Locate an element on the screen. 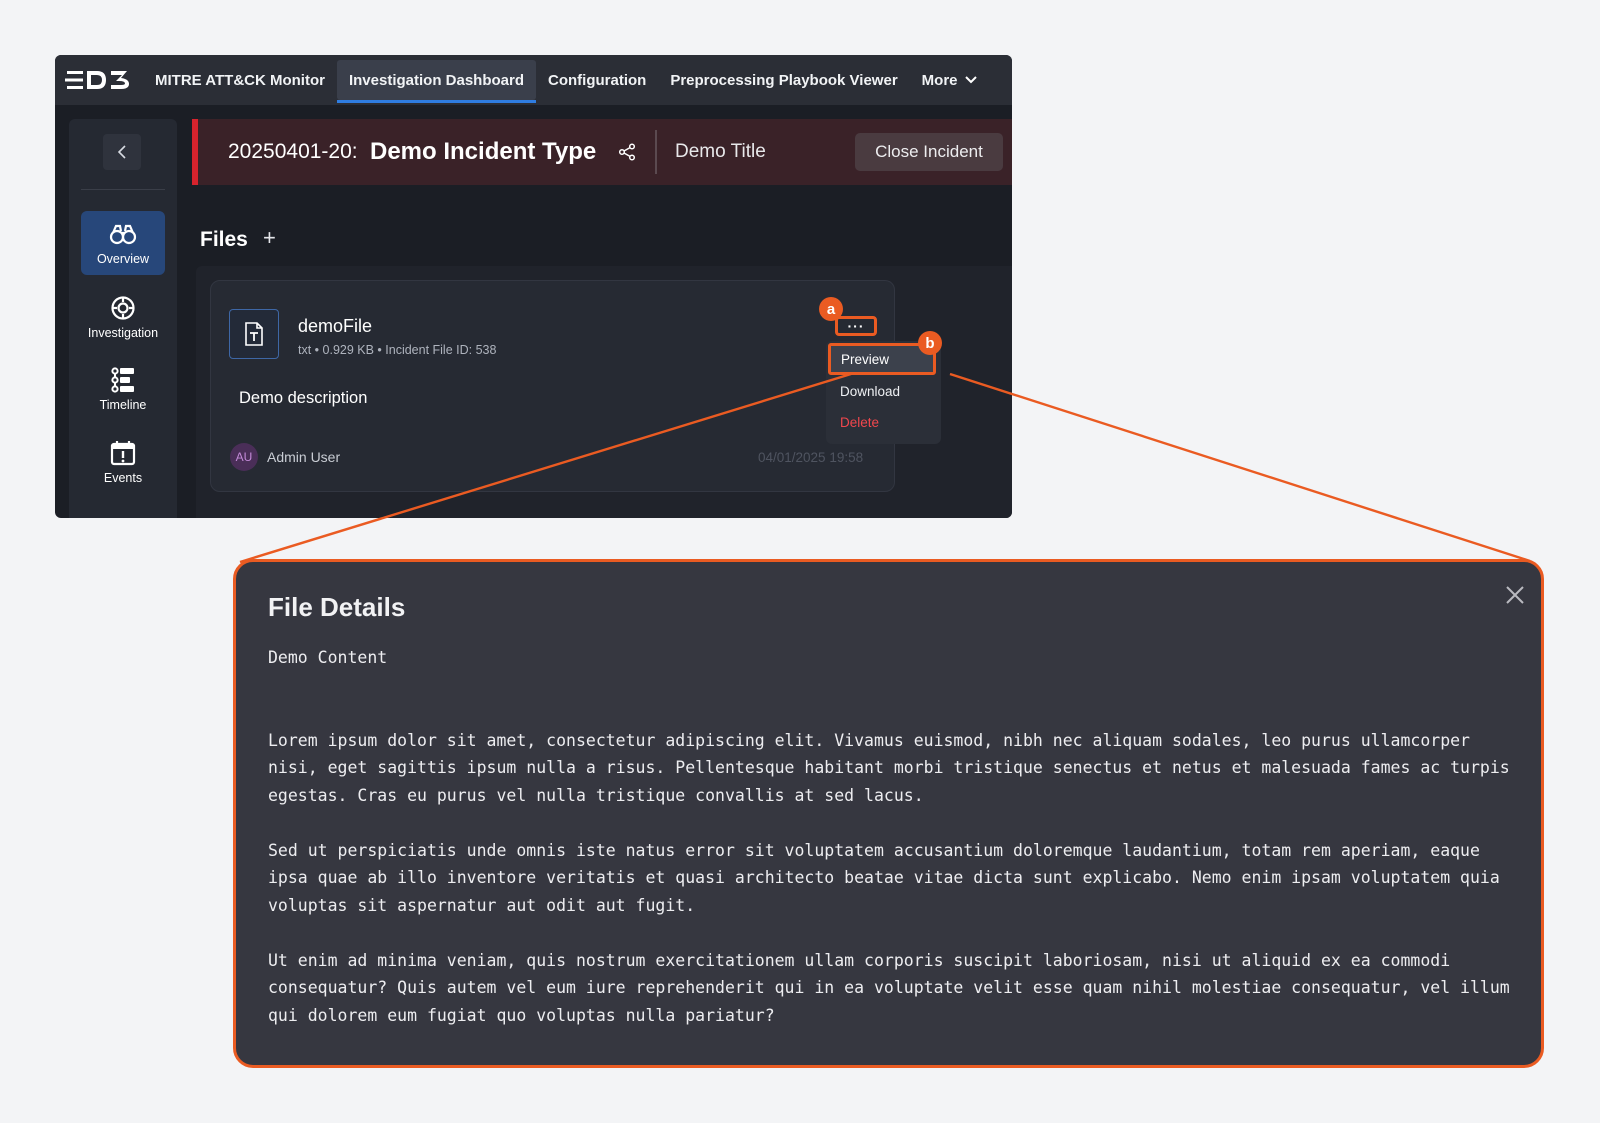 The height and width of the screenshot is (1123, 1600). file-options-menu: Preview Download Delete is located at coordinates (883, 392).